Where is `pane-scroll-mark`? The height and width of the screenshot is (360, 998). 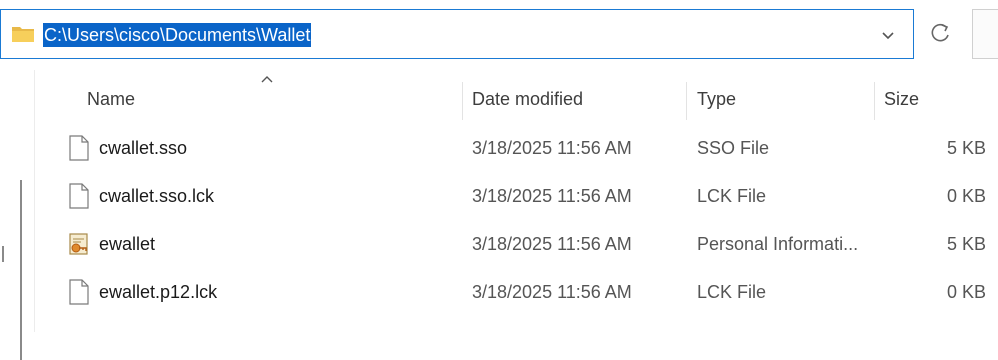
pane-scroll-mark is located at coordinates (21, 270).